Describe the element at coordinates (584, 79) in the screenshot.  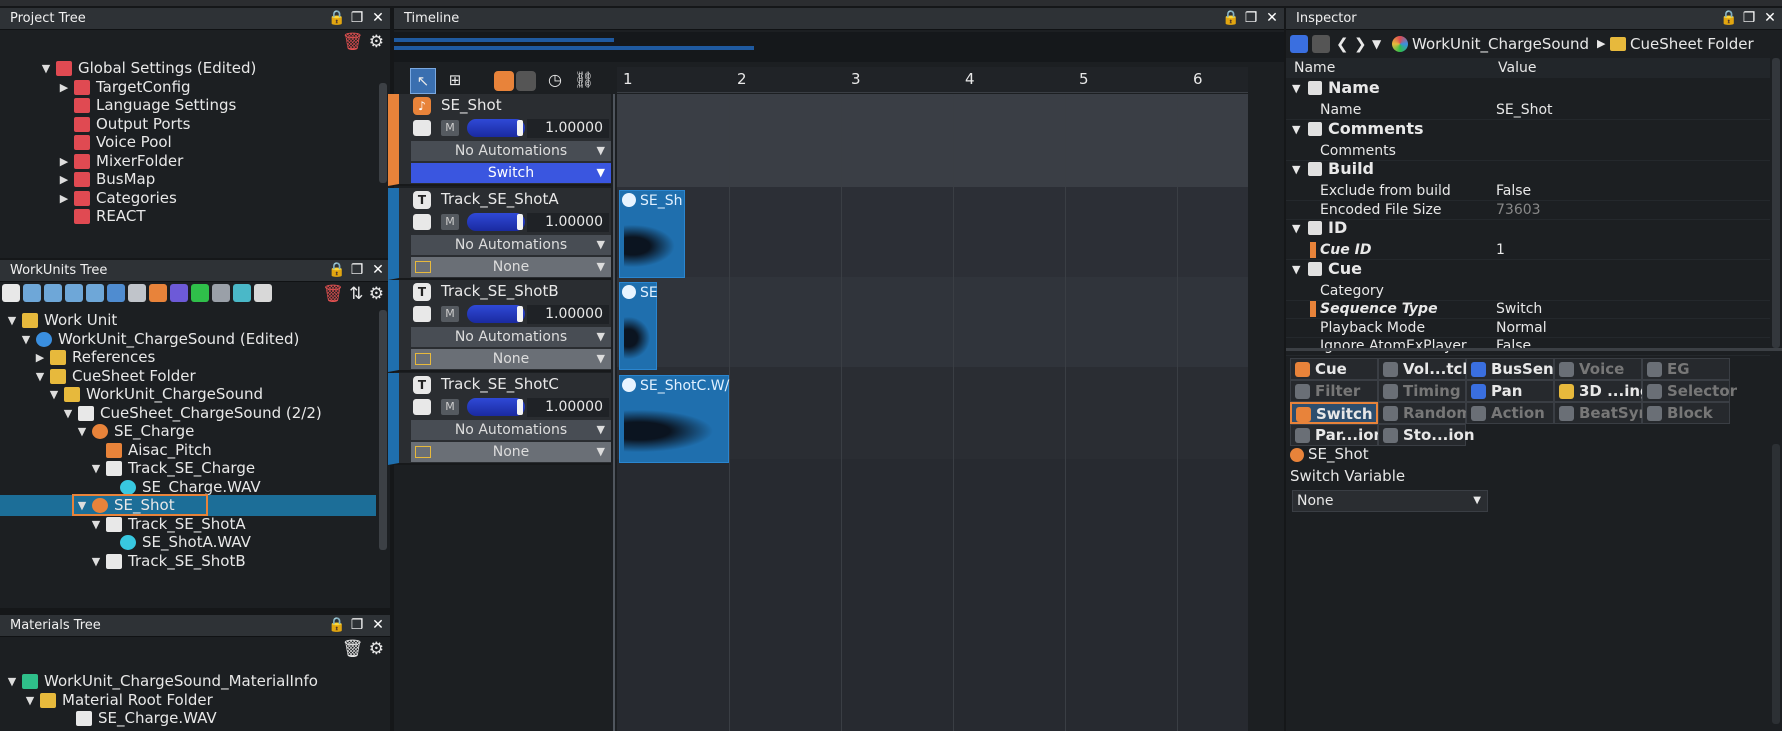
I see `link-icon: ⛓` at that location.